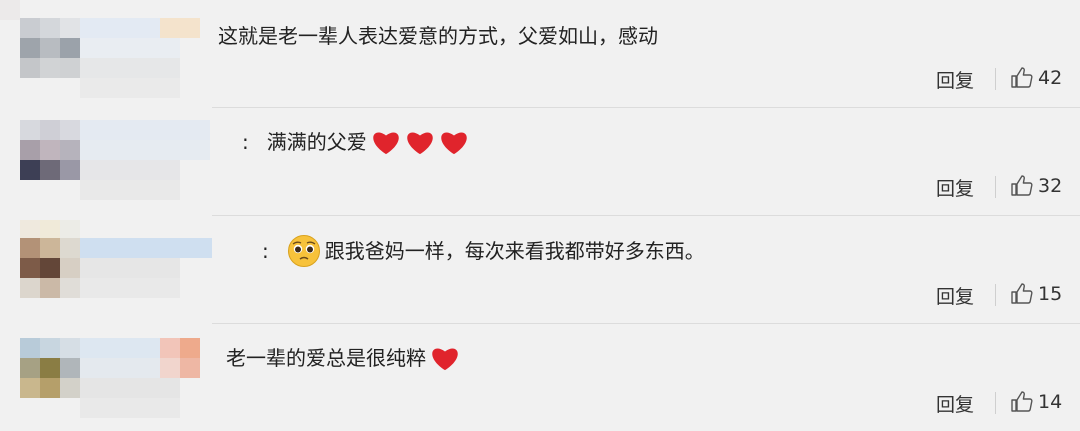 This screenshot has height=431, width=1080. I want to click on comment-text: : 跟我爸妈一样，每次来看我都带好多东西。, so click(483, 251).